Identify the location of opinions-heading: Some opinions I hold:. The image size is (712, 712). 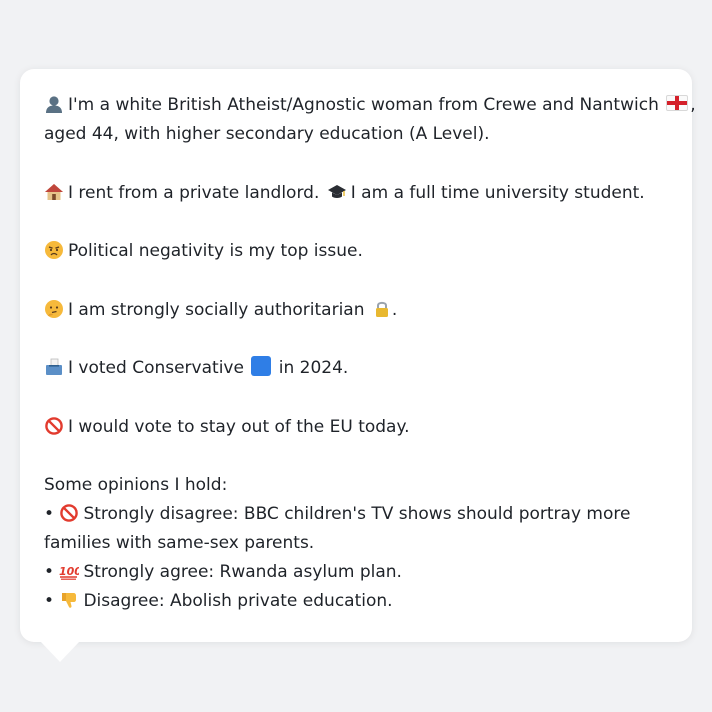
(136, 485).